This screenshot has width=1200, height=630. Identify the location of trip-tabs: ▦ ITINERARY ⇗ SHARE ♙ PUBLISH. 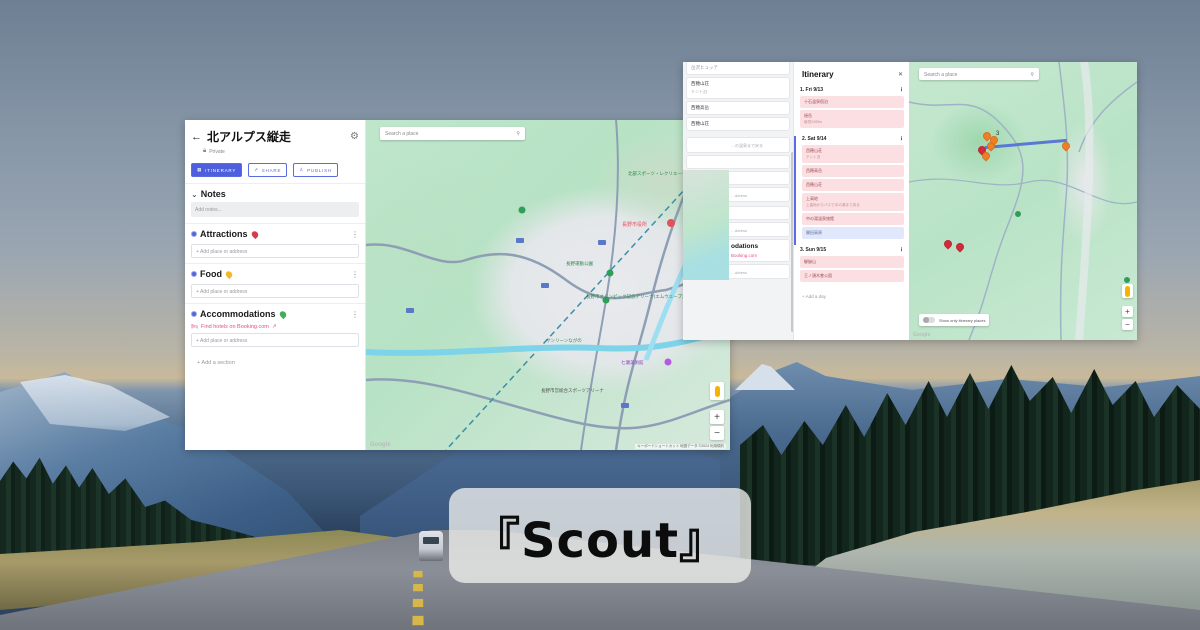
(275, 169).